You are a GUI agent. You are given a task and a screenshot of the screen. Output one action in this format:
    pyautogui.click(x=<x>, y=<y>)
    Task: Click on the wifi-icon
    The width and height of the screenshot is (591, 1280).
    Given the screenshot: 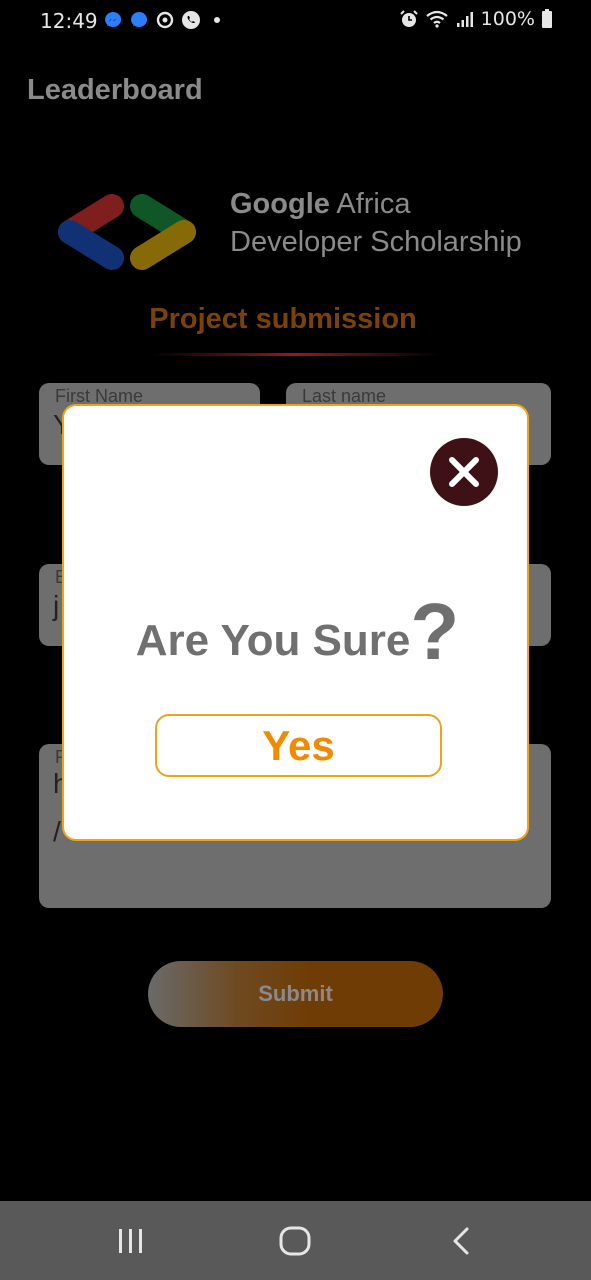 What is the action you would take?
    pyautogui.click(x=436, y=19)
    